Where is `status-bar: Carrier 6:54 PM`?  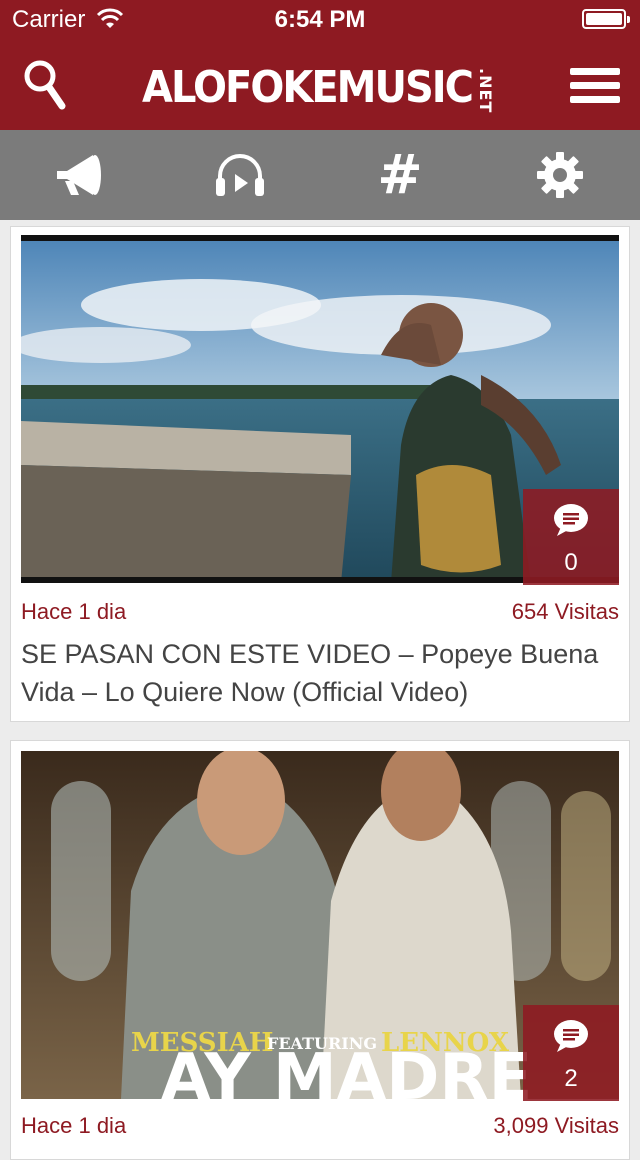
status-bar: Carrier 6:54 PM is located at coordinates (320, 20).